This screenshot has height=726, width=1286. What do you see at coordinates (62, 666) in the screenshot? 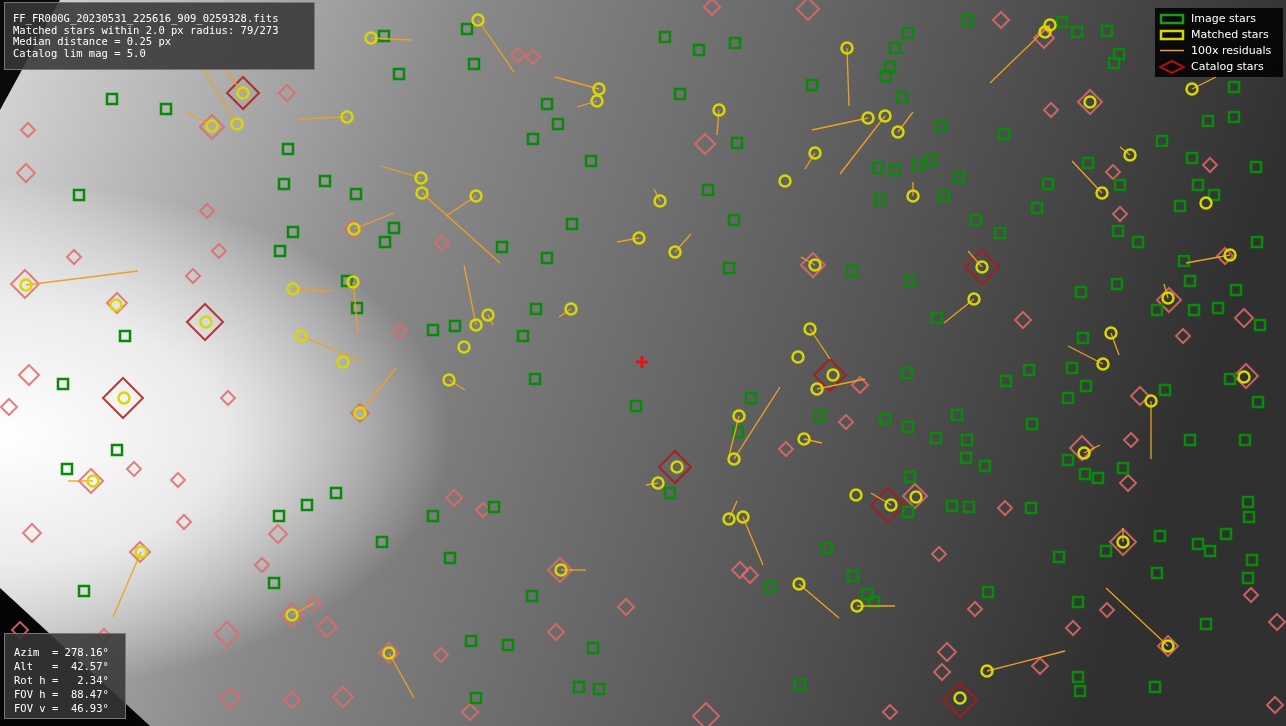
I see `pointing-text: Alt = 42.57°` at bounding box center [62, 666].